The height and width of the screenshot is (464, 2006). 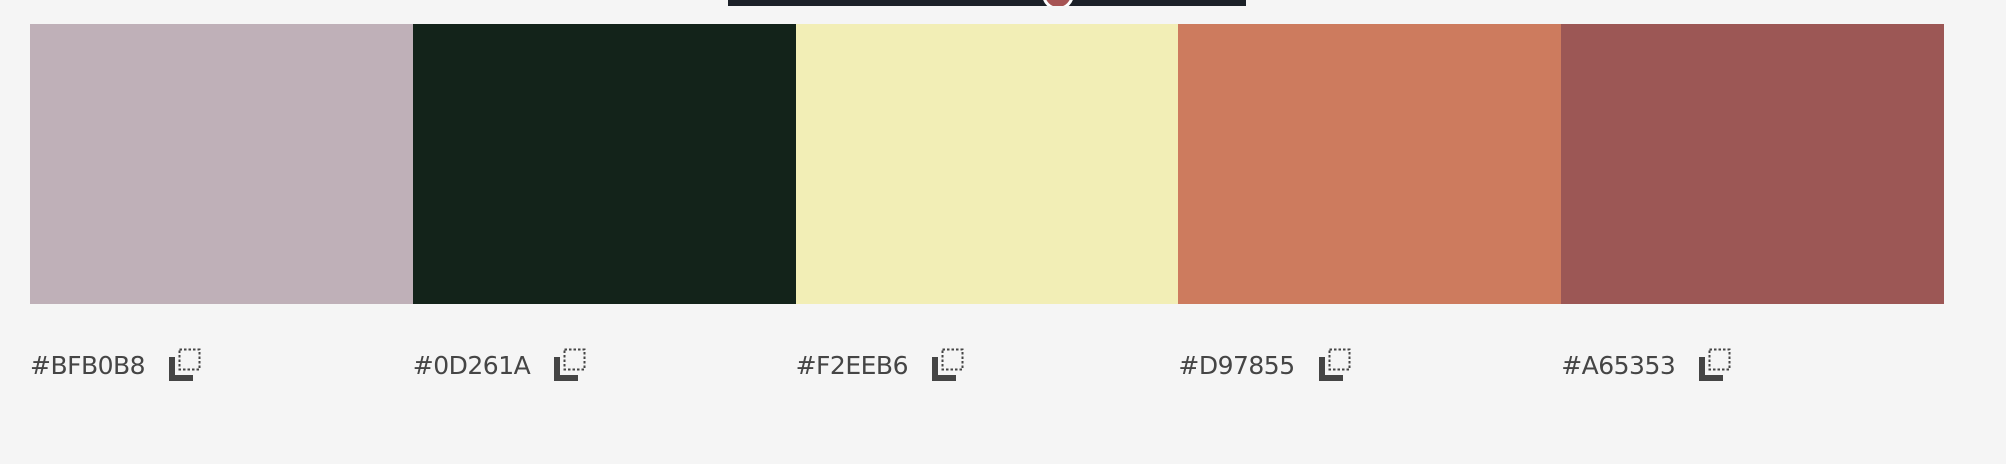 I want to click on color-picker-marker, so click(x=1058, y=3).